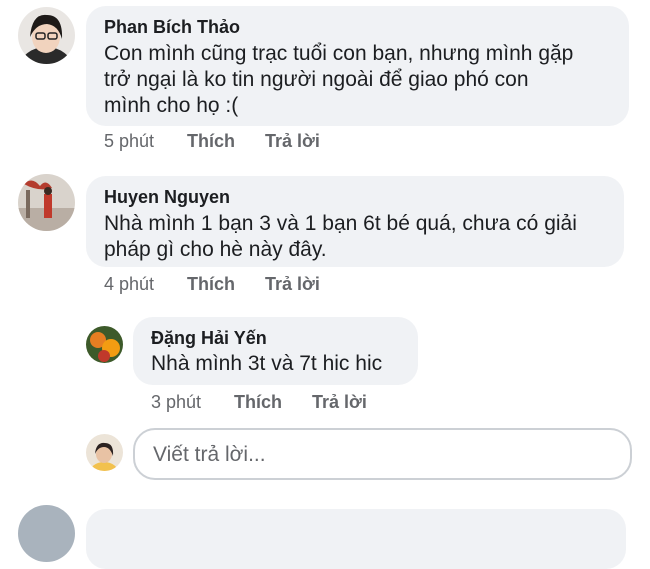 The width and height of the screenshot is (650, 569). Describe the element at coordinates (267, 363) in the screenshot. I see `comment-text: Nhà mình 3t và 7t hic hic` at that location.